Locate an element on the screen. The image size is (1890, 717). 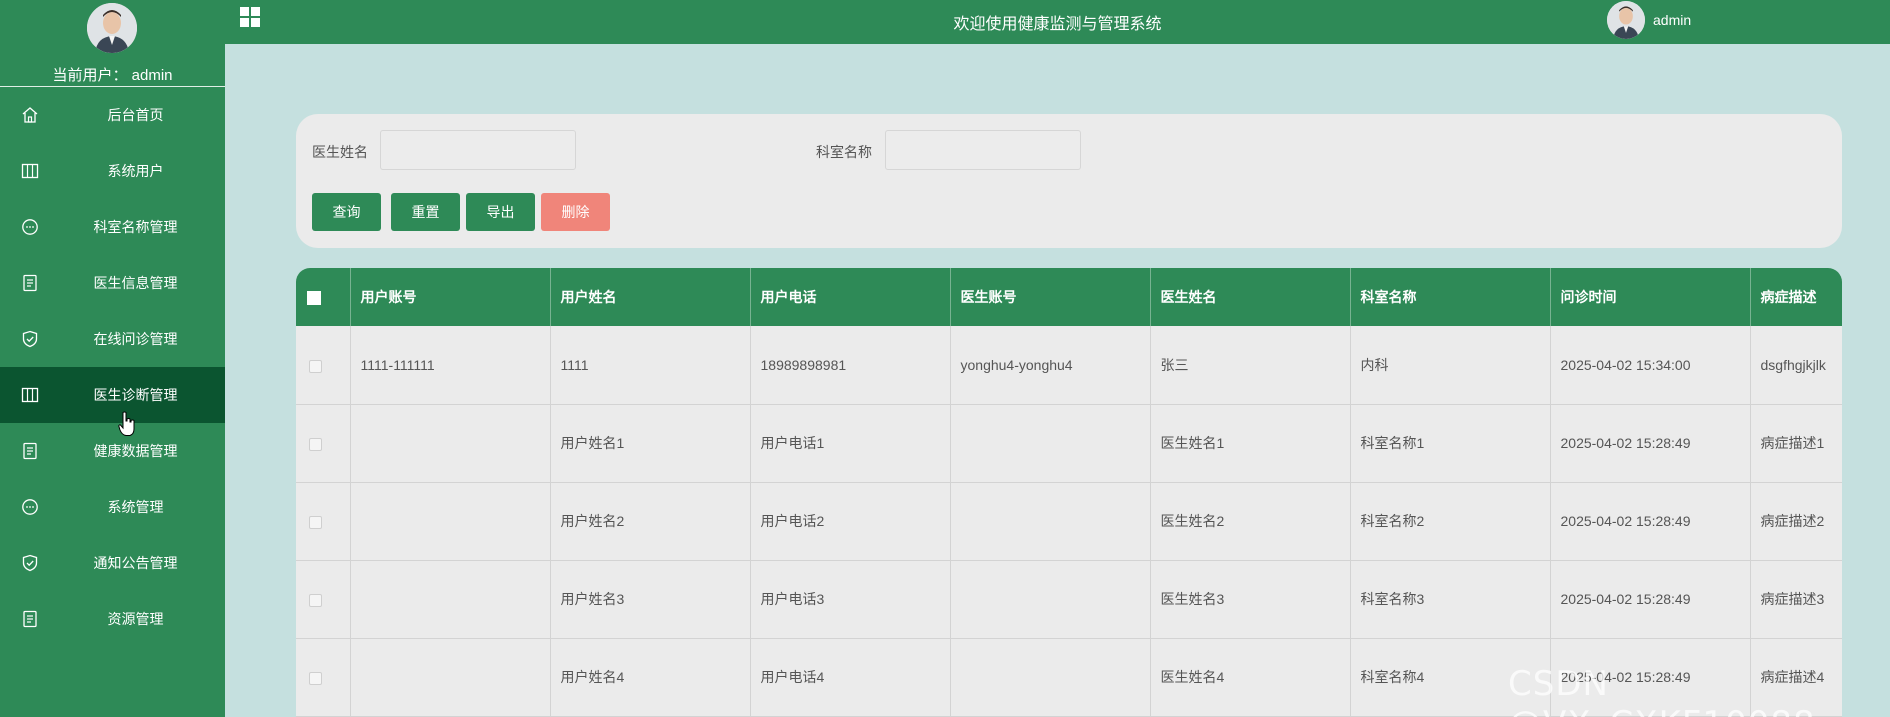
sidebar-item-5: 在线问诊管理 is located at coordinates (112, 339).